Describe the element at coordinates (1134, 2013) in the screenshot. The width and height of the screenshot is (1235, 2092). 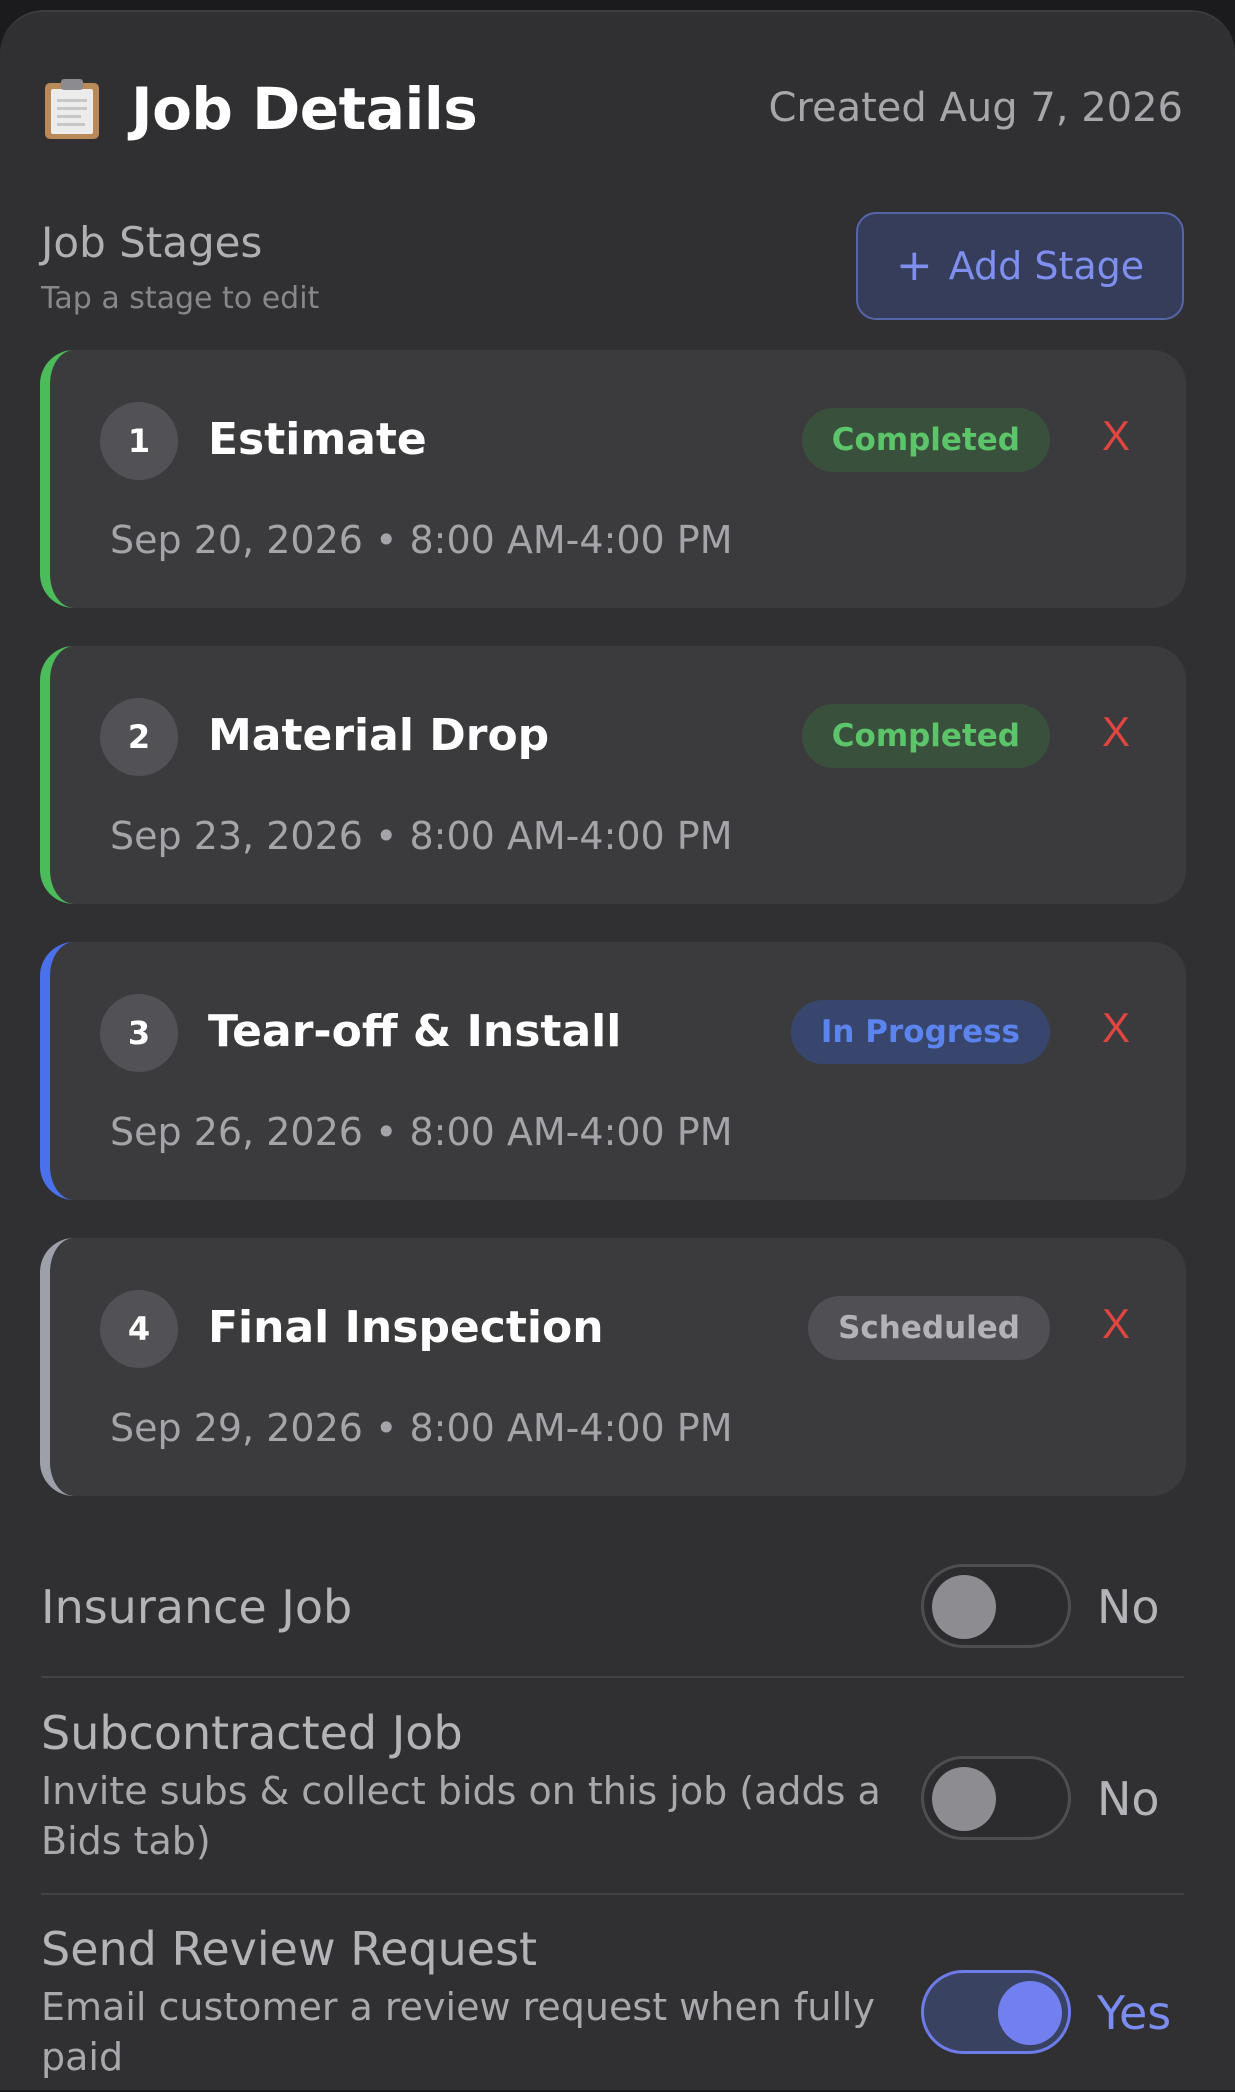
I see `review-request-value: Yes` at that location.